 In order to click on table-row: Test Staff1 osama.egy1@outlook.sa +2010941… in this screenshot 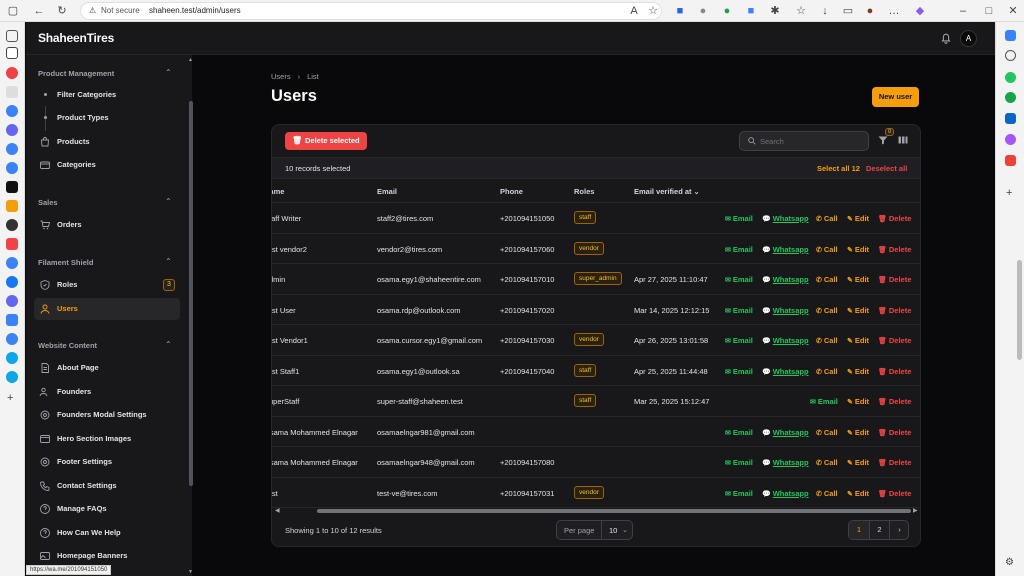, I will do `click(596, 371)`.